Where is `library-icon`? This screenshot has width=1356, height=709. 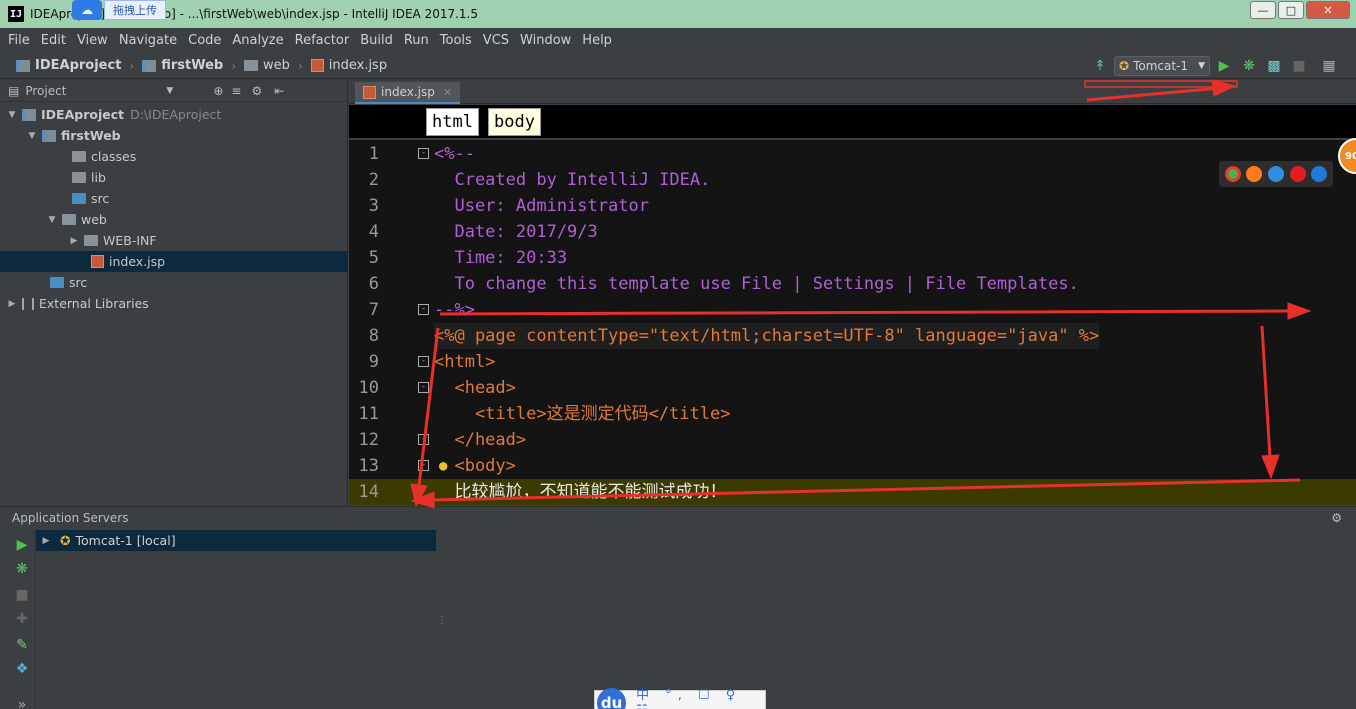
library-icon is located at coordinates (28, 303).